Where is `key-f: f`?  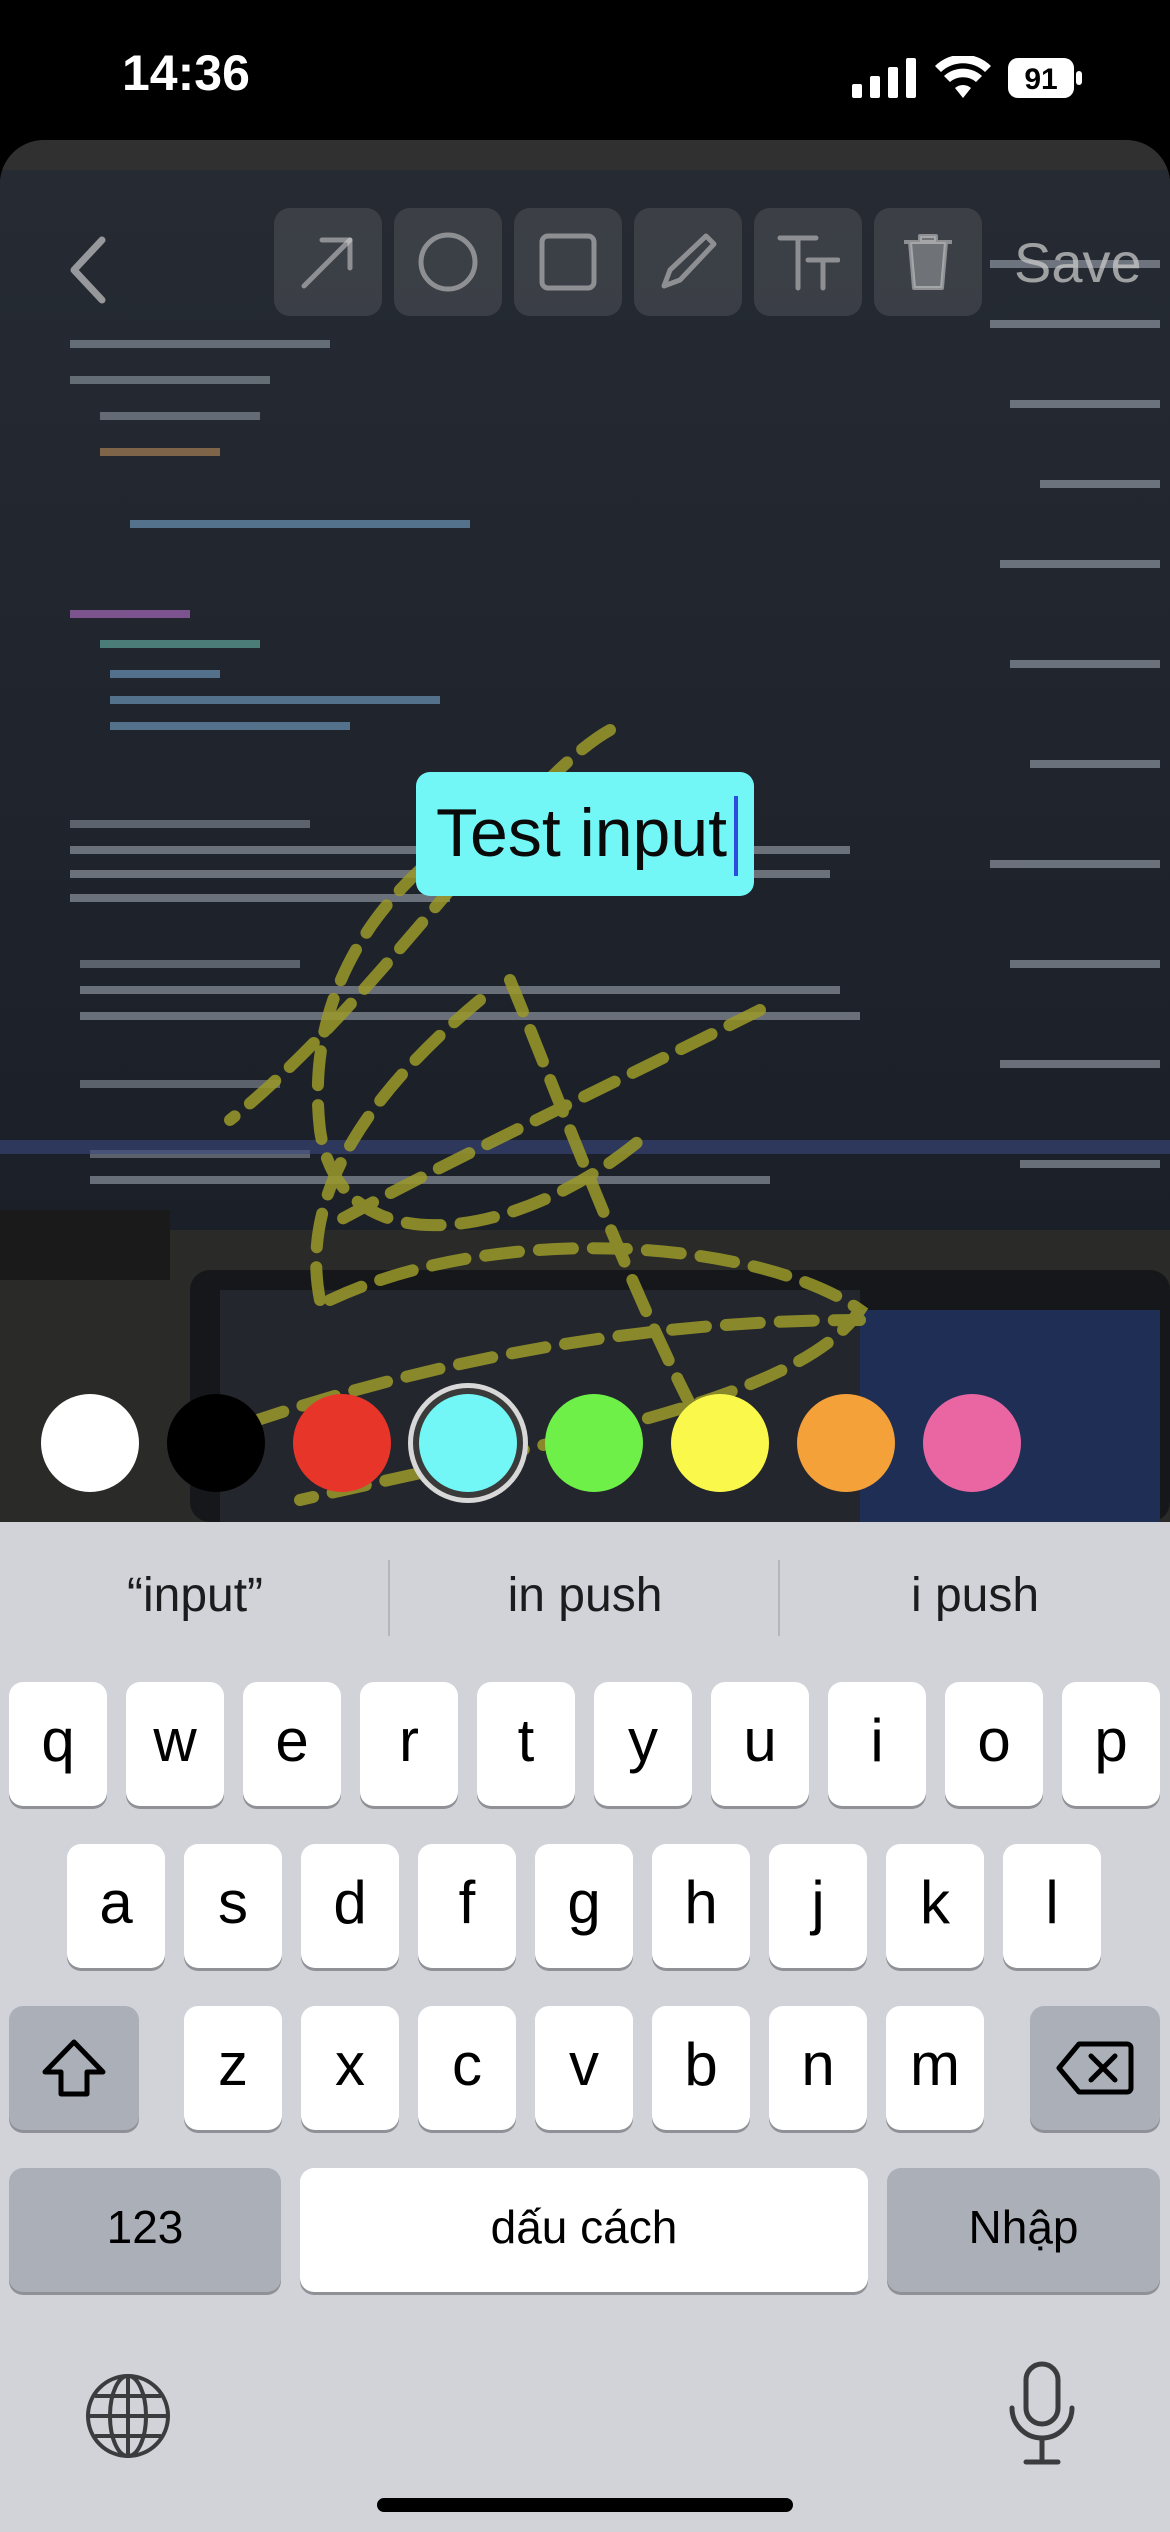 key-f: f is located at coordinates (467, 1906).